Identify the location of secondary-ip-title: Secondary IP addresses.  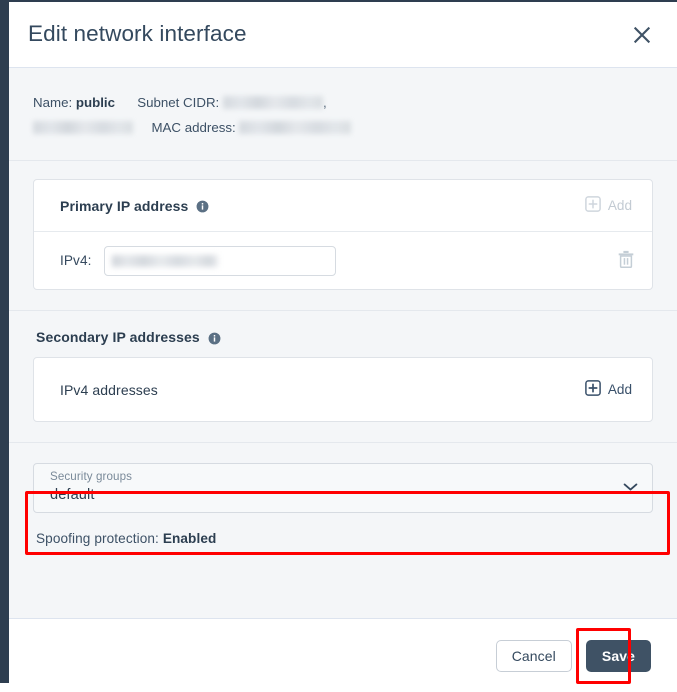
(118, 337).